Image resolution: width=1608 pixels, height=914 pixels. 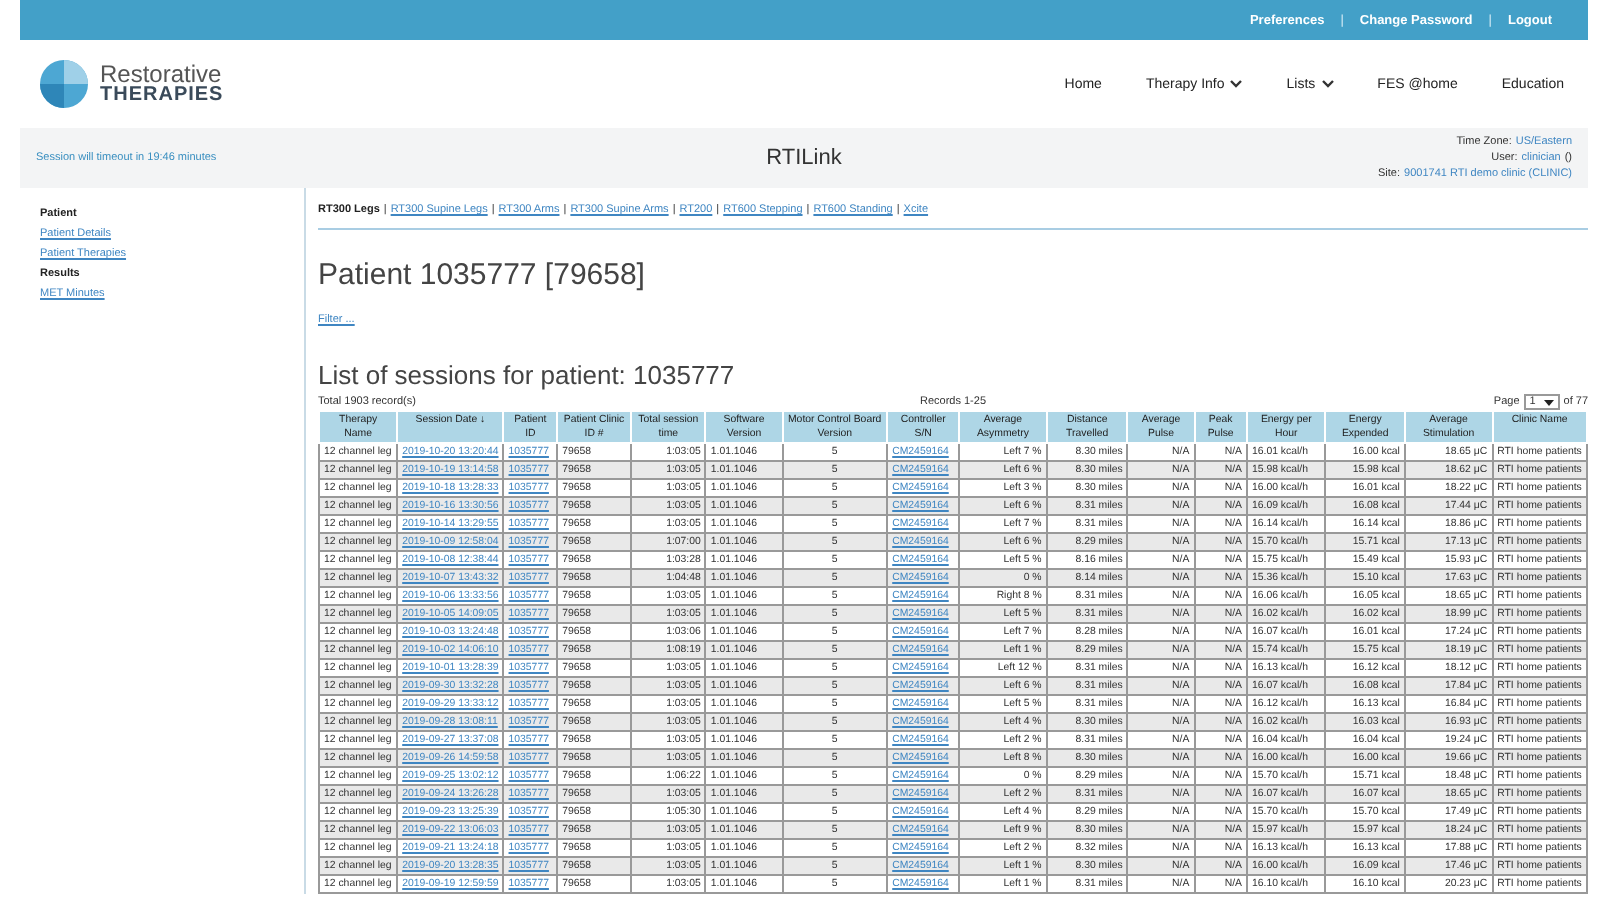 What do you see at coordinates (804, 158) in the screenshot?
I see `app-title: RTILink` at bounding box center [804, 158].